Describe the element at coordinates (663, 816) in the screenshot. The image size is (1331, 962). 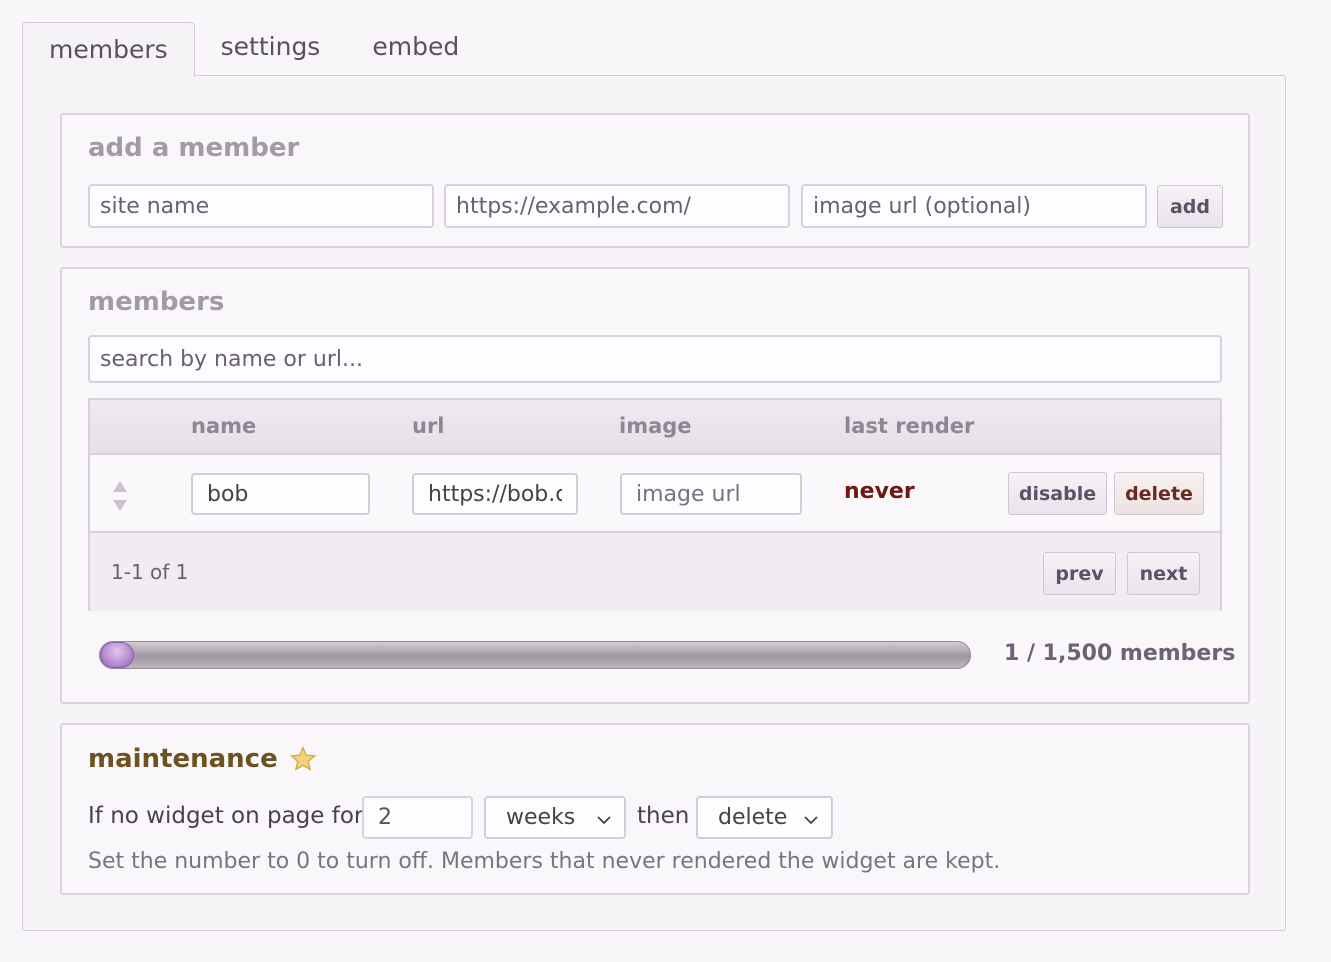
I see `then-text: then` at that location.